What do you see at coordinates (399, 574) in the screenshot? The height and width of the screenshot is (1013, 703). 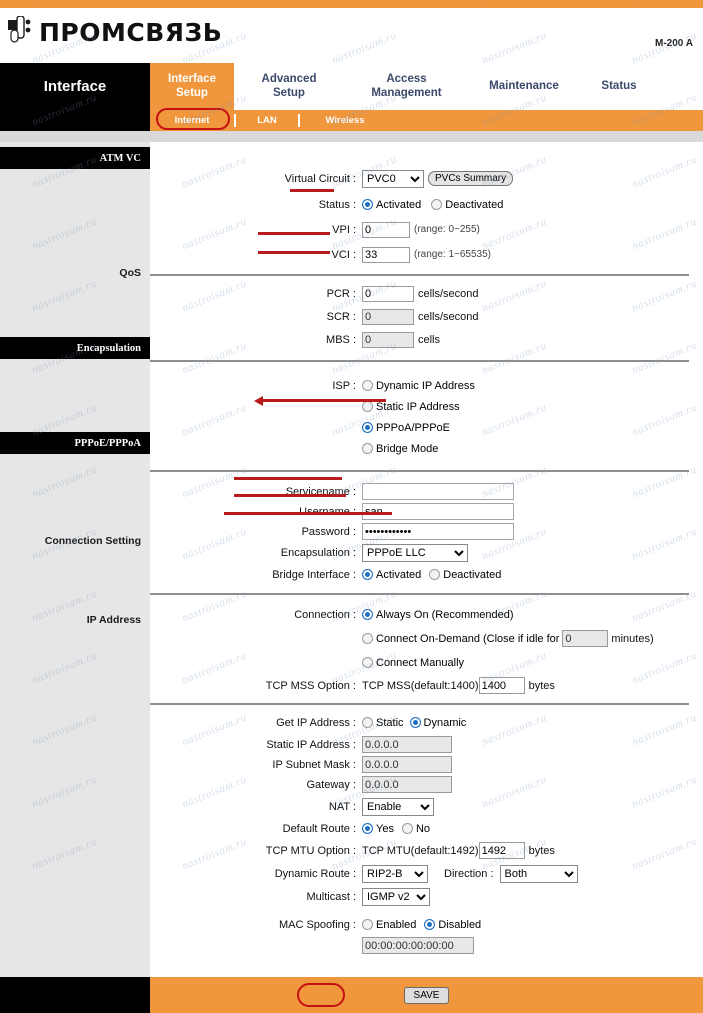 I see `bridge-activated-label: Activated` at bounding box center [399, 574].